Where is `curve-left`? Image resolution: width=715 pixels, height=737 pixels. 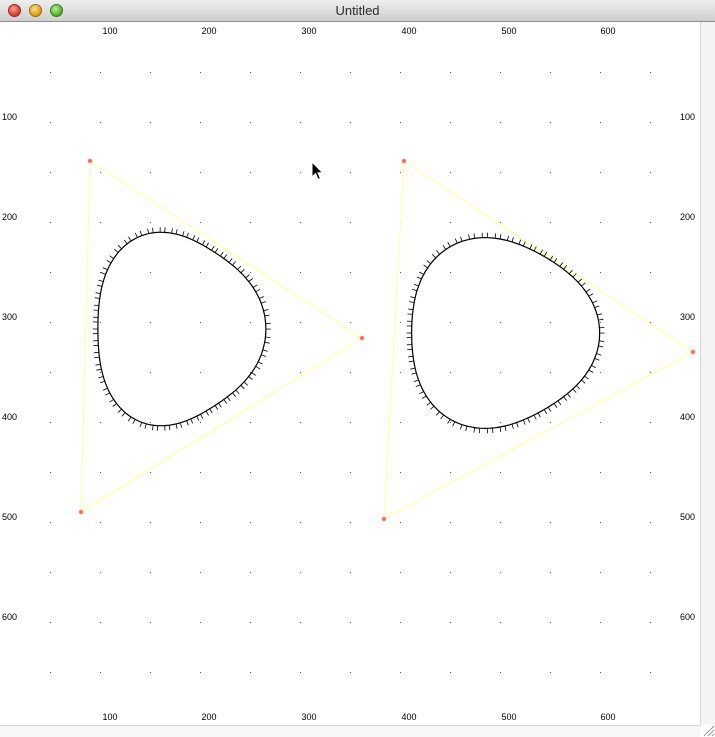 curve-left is located at coordinates (181, 329).